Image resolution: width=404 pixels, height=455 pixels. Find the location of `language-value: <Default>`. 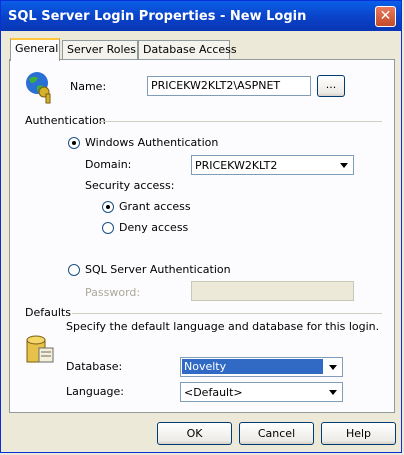

language-value: <Default> is located at coordinates (213, 392).